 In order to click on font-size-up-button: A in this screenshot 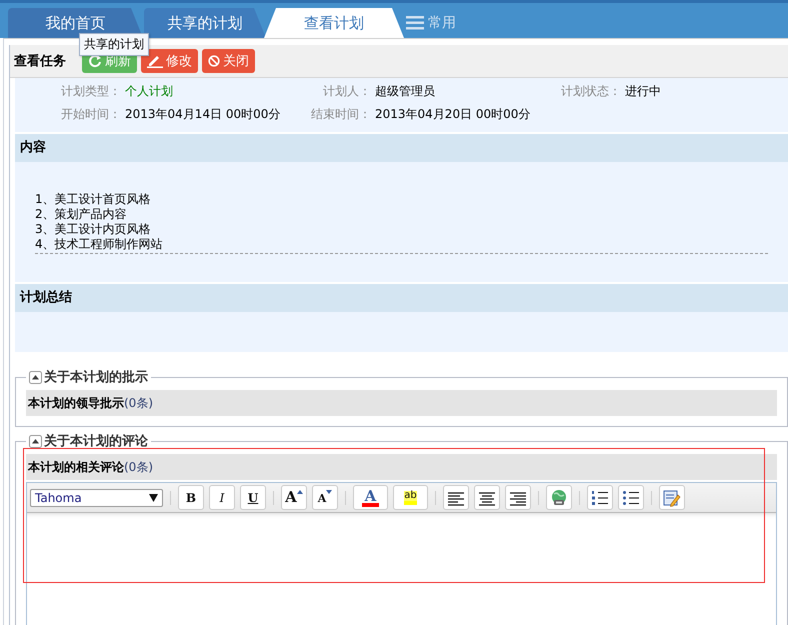, I will do `click(294, 497)`.